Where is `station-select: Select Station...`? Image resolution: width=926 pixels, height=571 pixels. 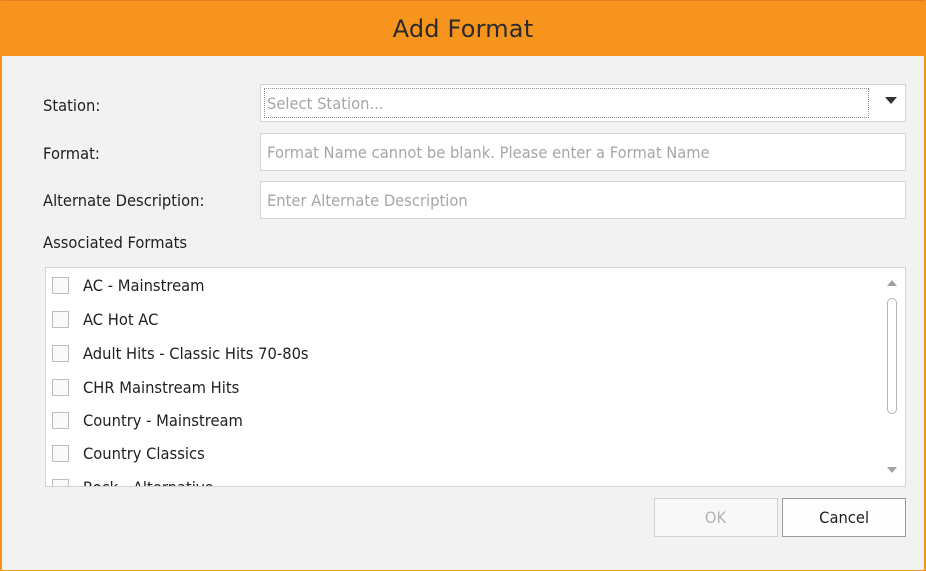 station-select: Select Station... is located at coordinates (583, 103).